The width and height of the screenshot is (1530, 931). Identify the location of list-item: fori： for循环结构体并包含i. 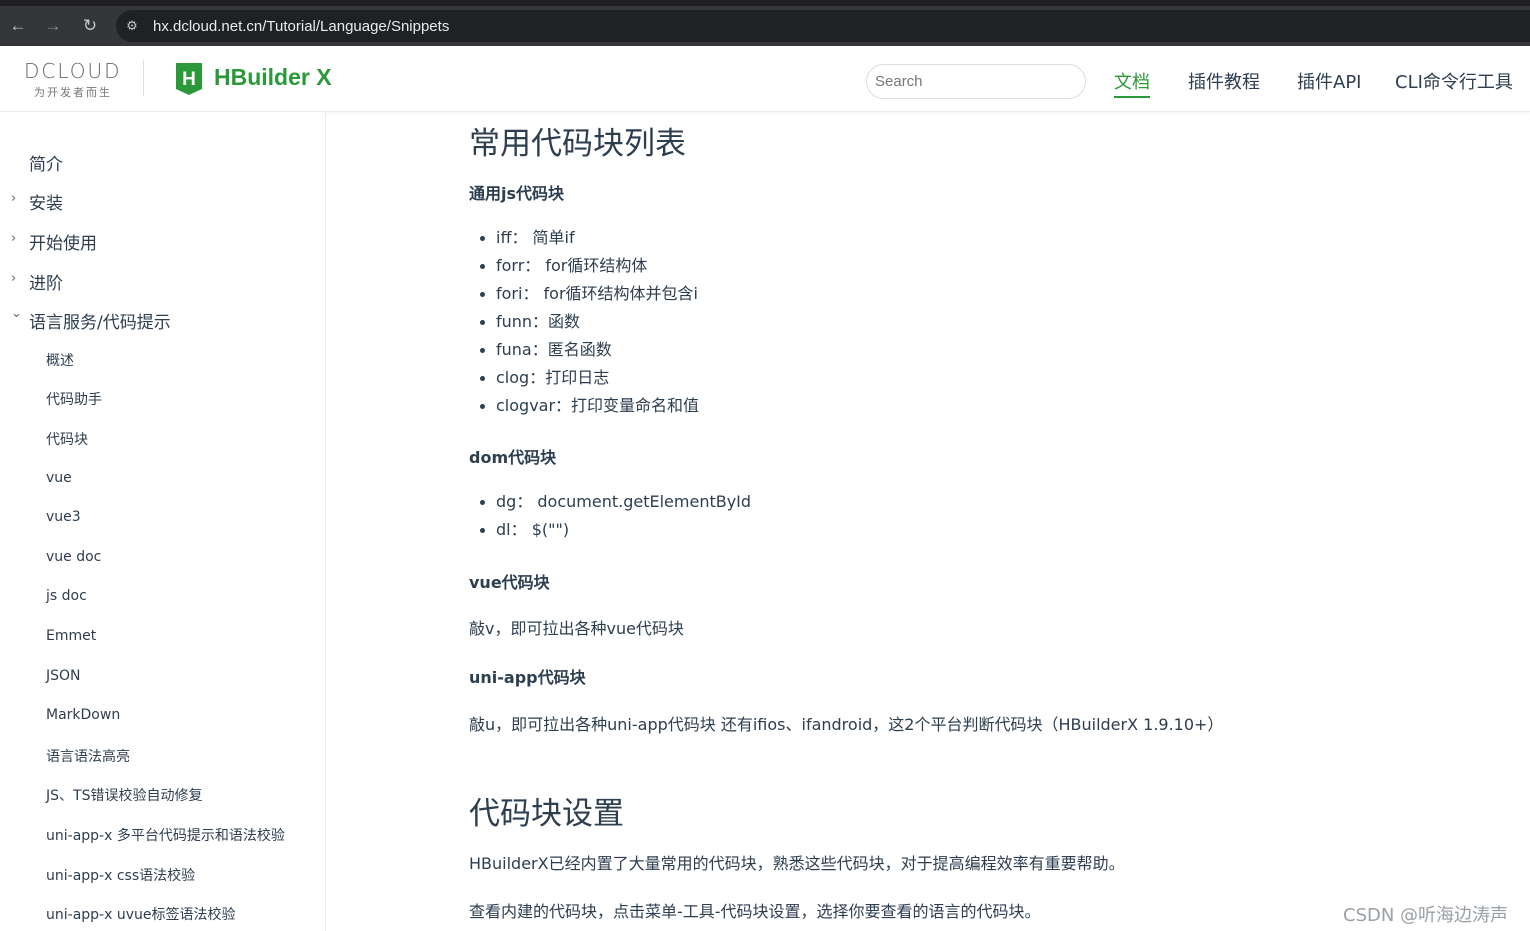
(584, 294).